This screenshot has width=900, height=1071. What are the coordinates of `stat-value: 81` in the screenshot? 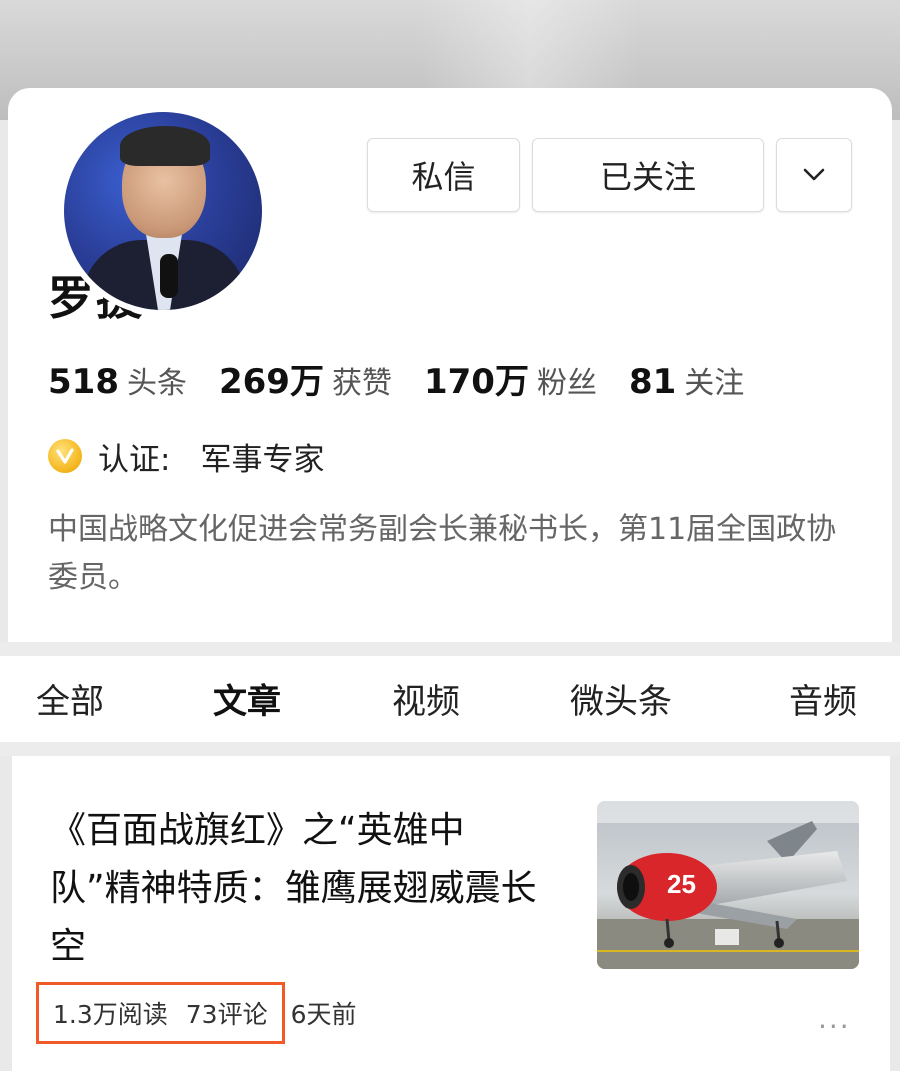 It's located at (652, 382).